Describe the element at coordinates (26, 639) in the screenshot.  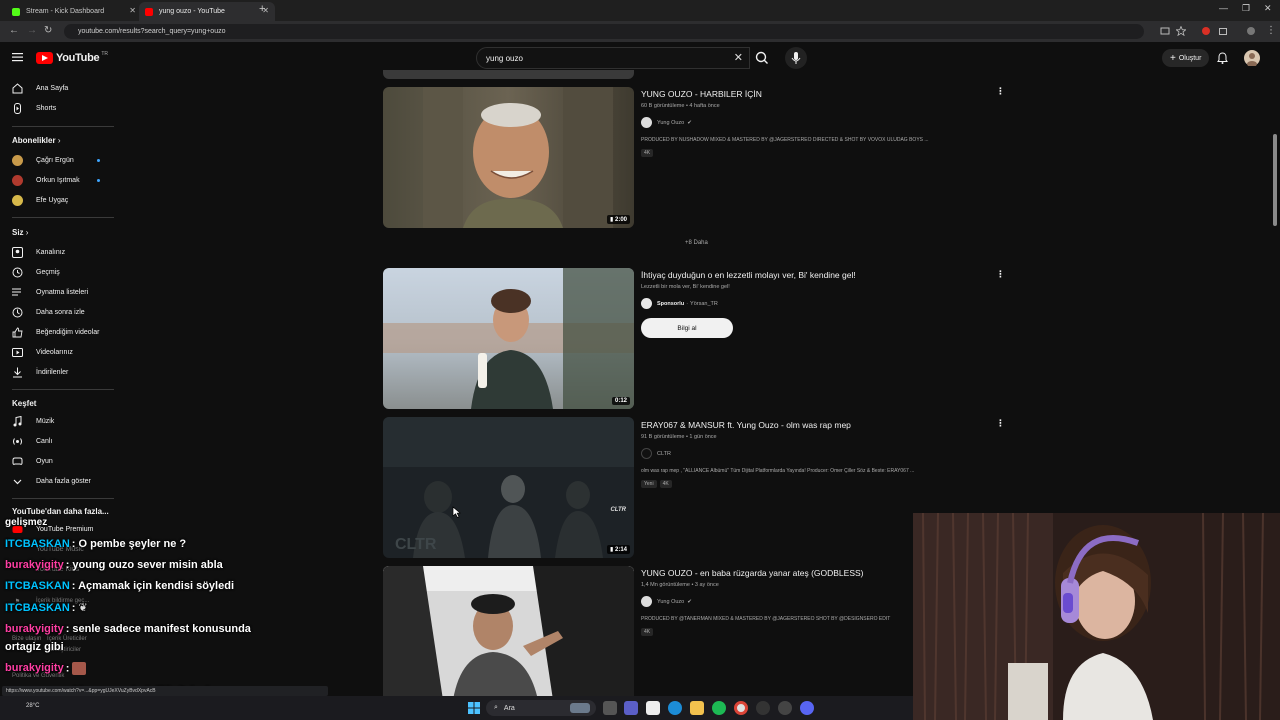
I see `footer-link: Bize ulaşın` at that location.